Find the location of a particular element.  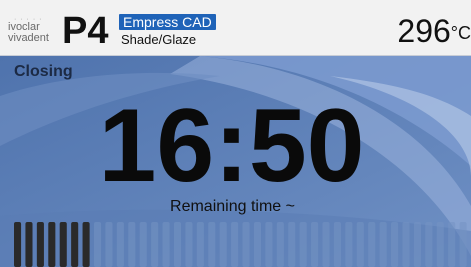

temperature-unit: °C is located at coordinates (460, 33).